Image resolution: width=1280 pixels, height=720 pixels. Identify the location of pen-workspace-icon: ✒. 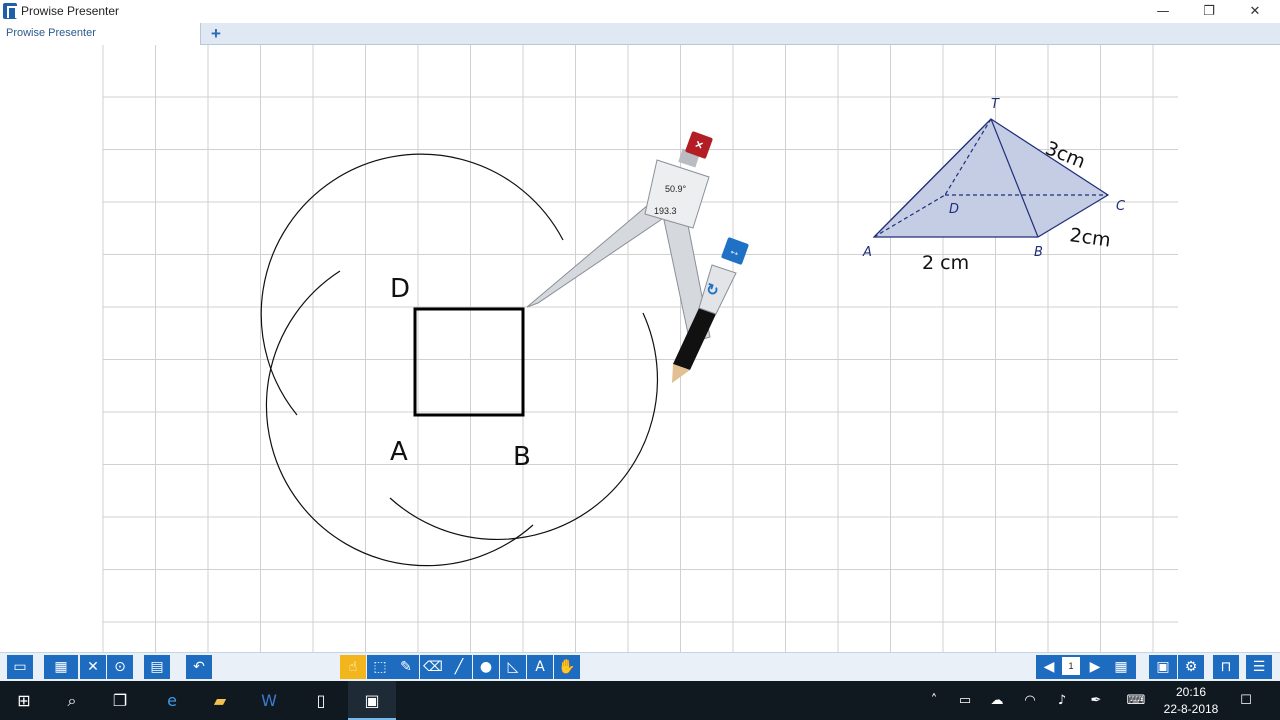
(1096, 700).